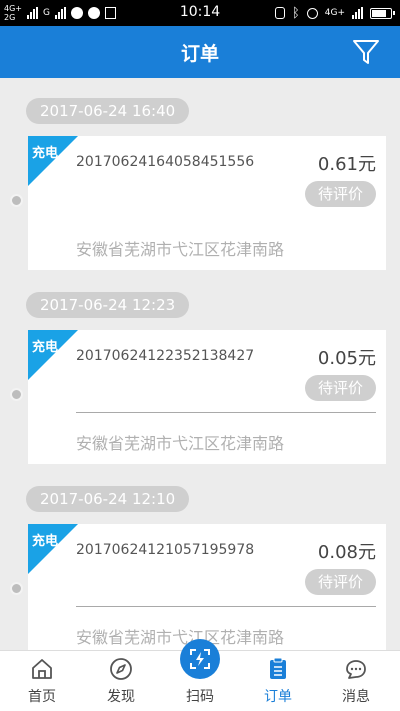  What do you see at coordinates (165, 550) in the screenshot?
I see `order-number: 20170624121057195978` at bounding box center [165, 550].